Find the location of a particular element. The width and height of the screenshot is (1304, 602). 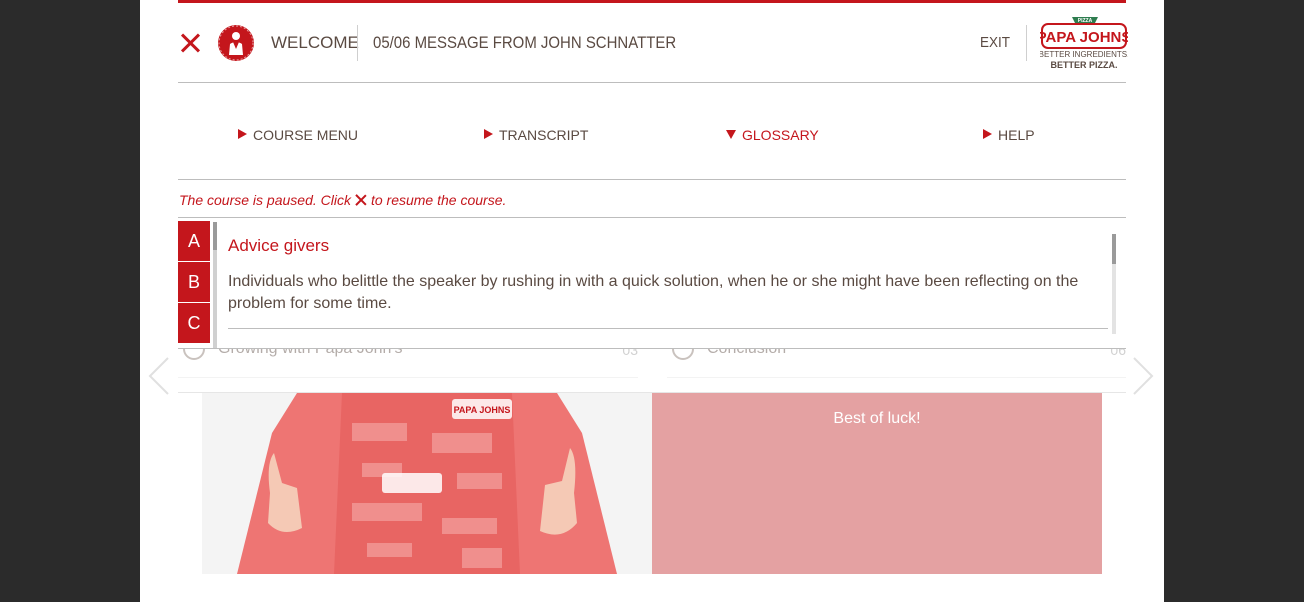

glossary-letter-c: C is located at coordinates (194, 323).